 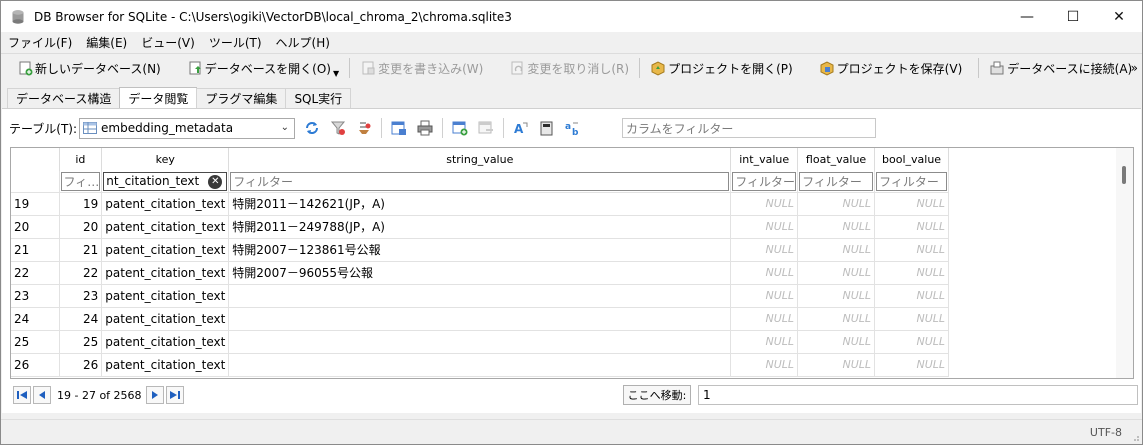 I want to click on open-project-button: プロジェクトを開く(P), so click(x=721, y=68).